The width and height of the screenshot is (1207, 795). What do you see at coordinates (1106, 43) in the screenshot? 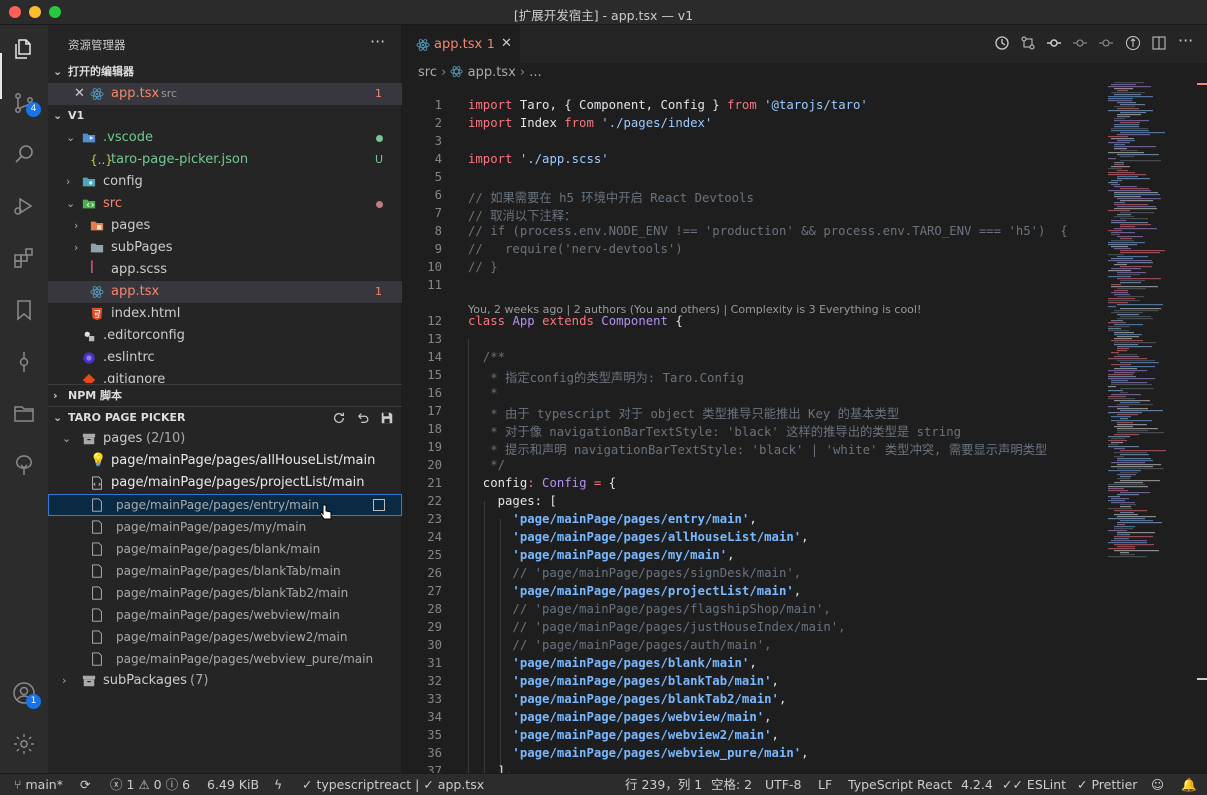
I see `next-change-icon` at bounding box center [1106, 43].